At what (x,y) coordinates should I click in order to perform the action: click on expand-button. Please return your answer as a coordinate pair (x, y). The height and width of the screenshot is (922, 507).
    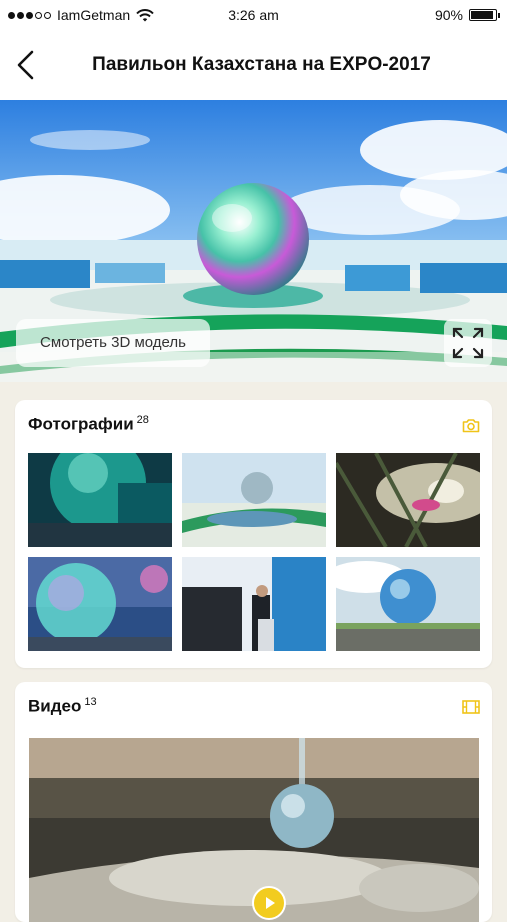
    Looking at the image, I should click on (468, 343).